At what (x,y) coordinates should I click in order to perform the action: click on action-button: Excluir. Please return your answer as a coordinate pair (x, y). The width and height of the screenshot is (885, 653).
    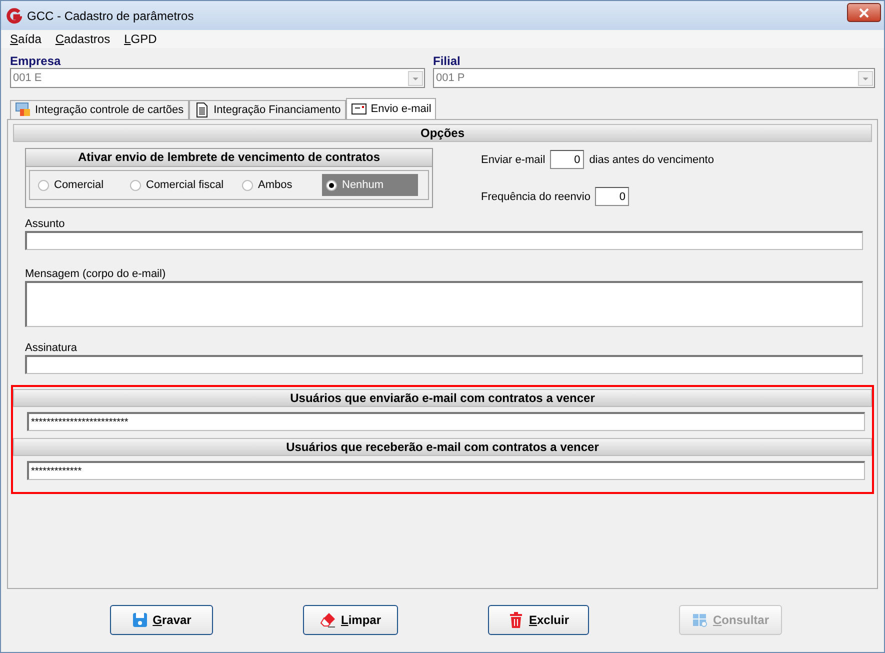
    Looking at the image, I should click on (538, 620).